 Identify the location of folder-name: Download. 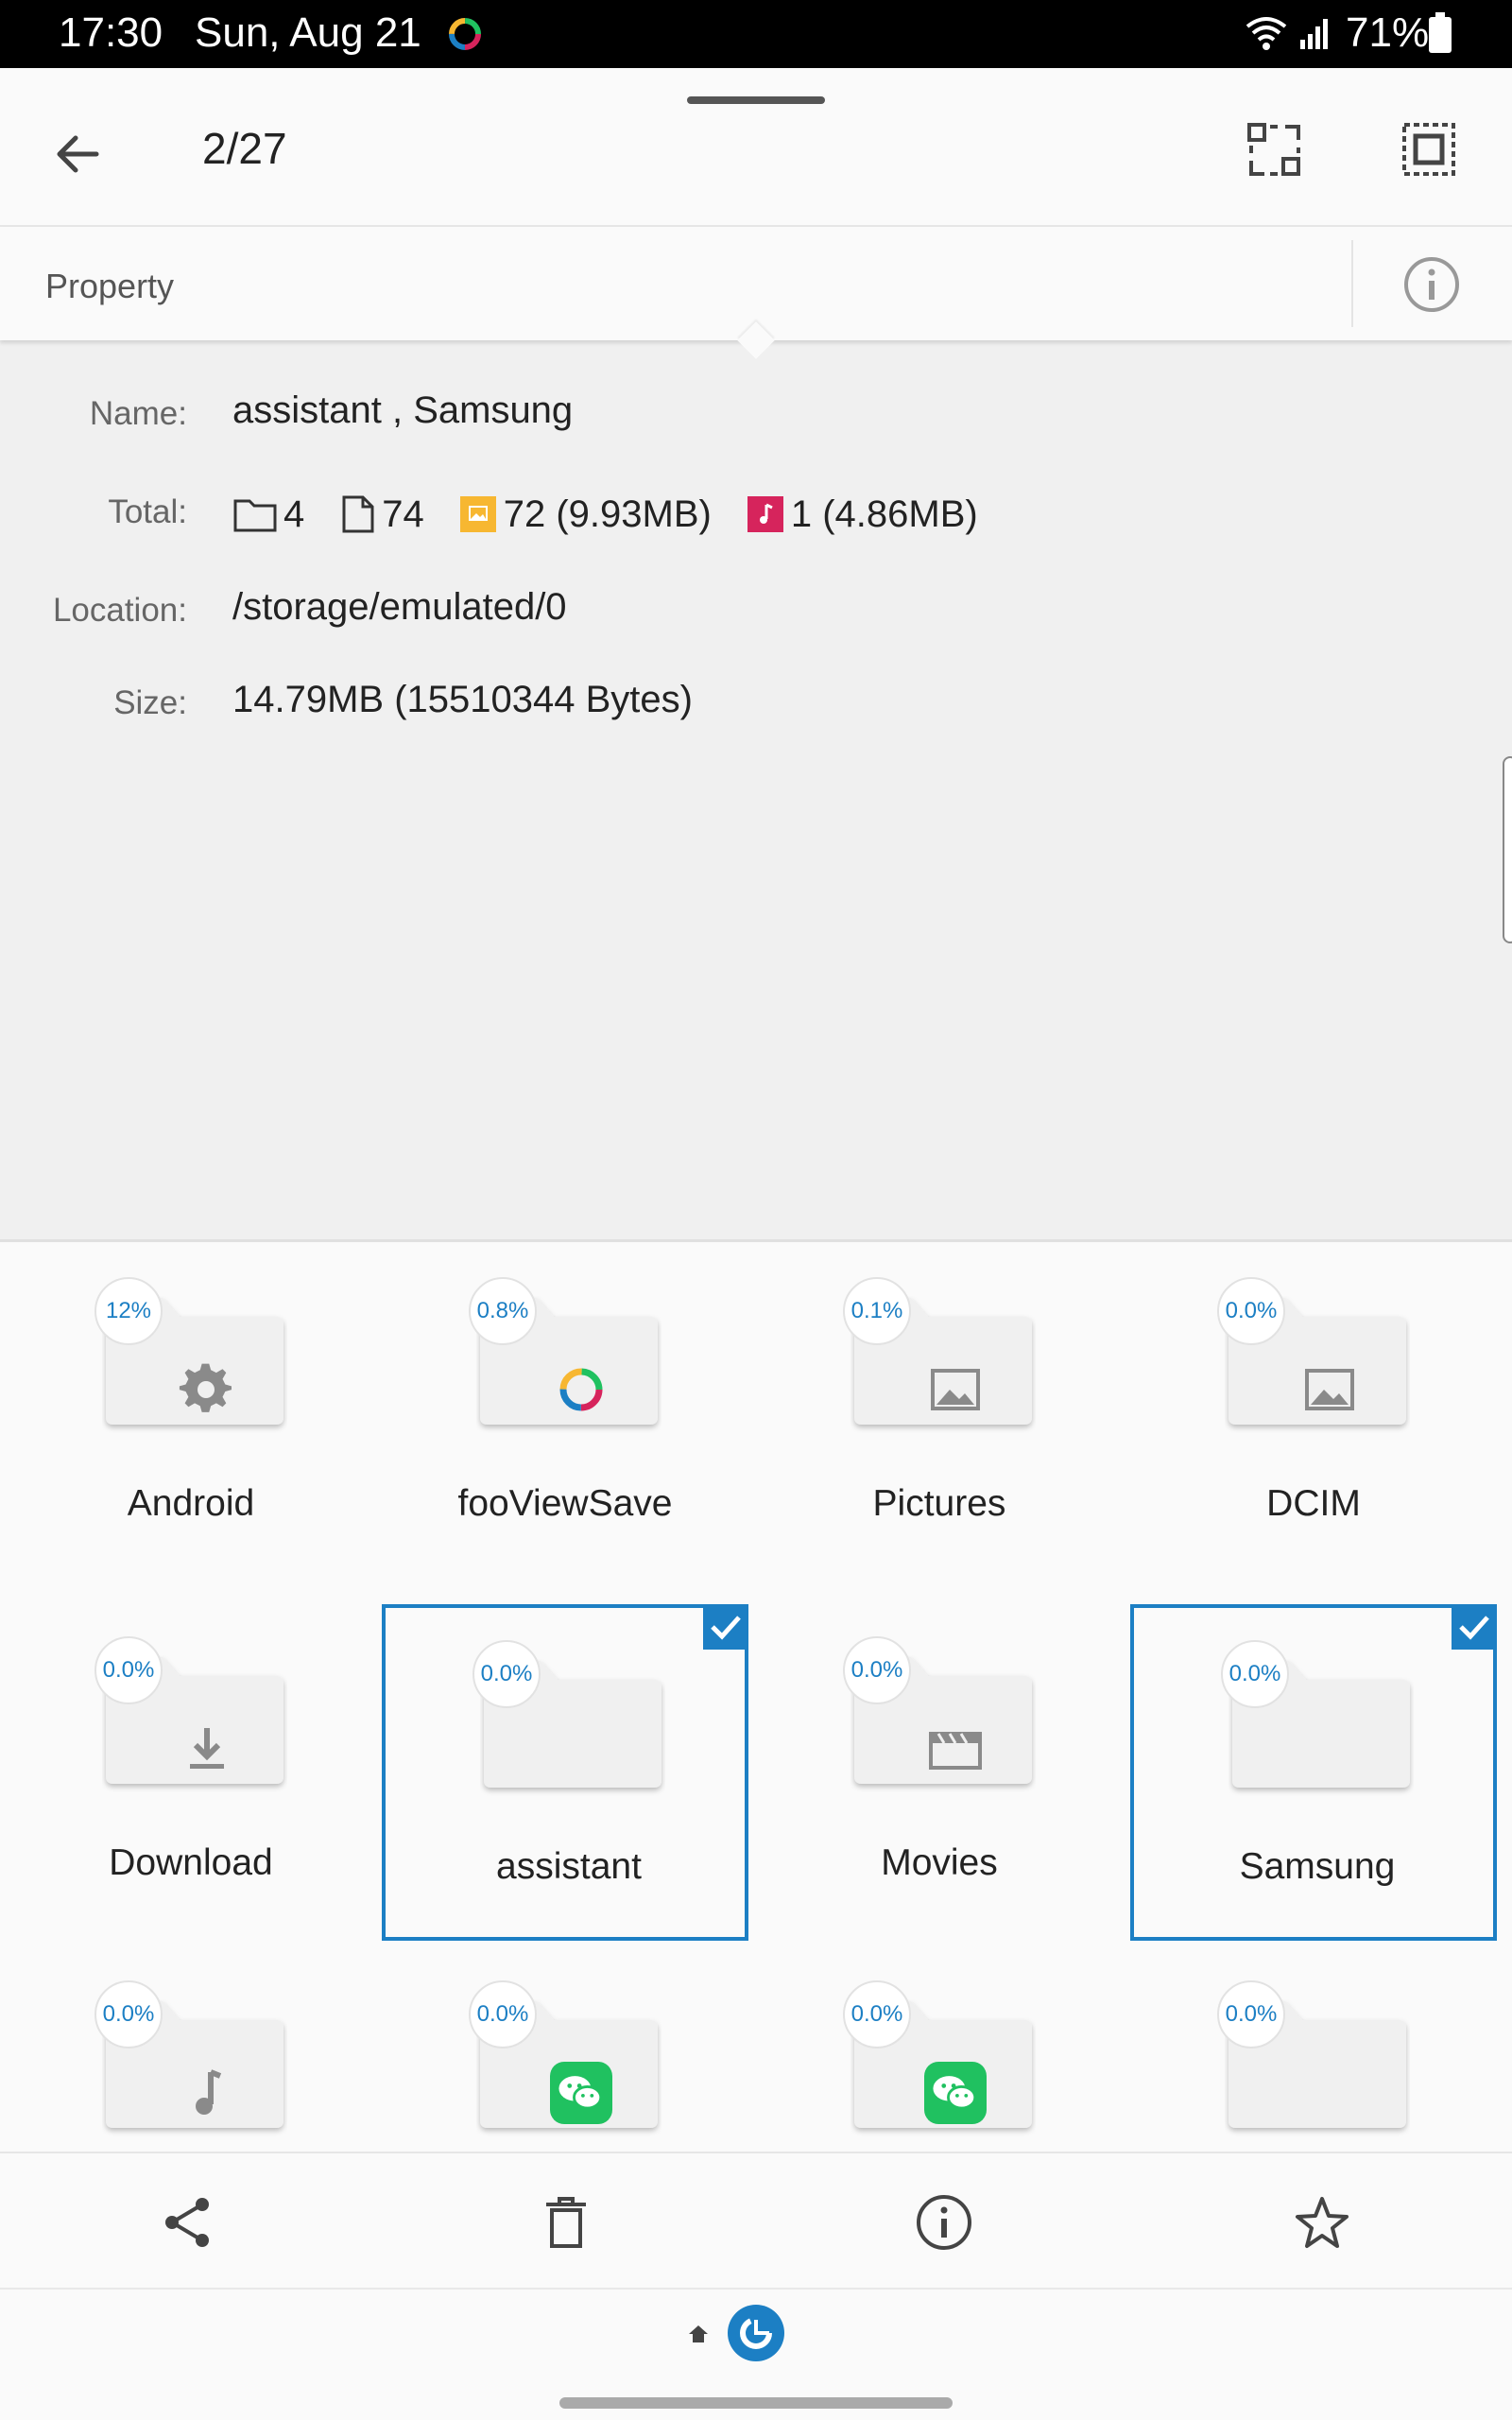
(191, 1862).